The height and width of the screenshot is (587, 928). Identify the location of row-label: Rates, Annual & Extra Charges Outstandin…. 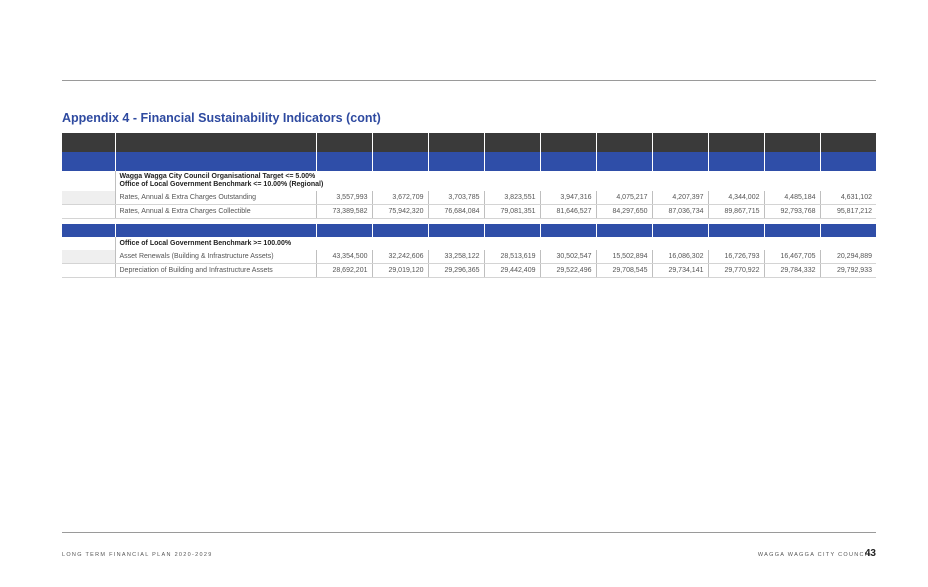
(215, 198).